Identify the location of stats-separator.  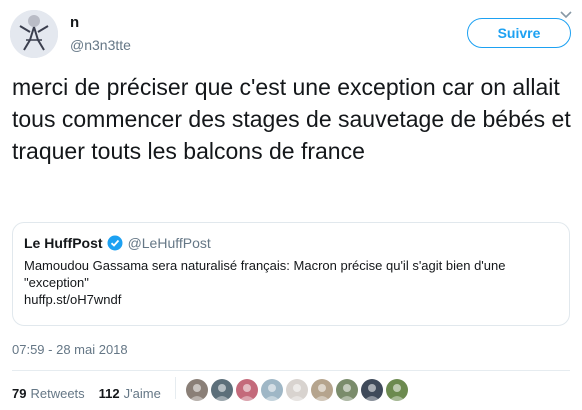
(175, 388).